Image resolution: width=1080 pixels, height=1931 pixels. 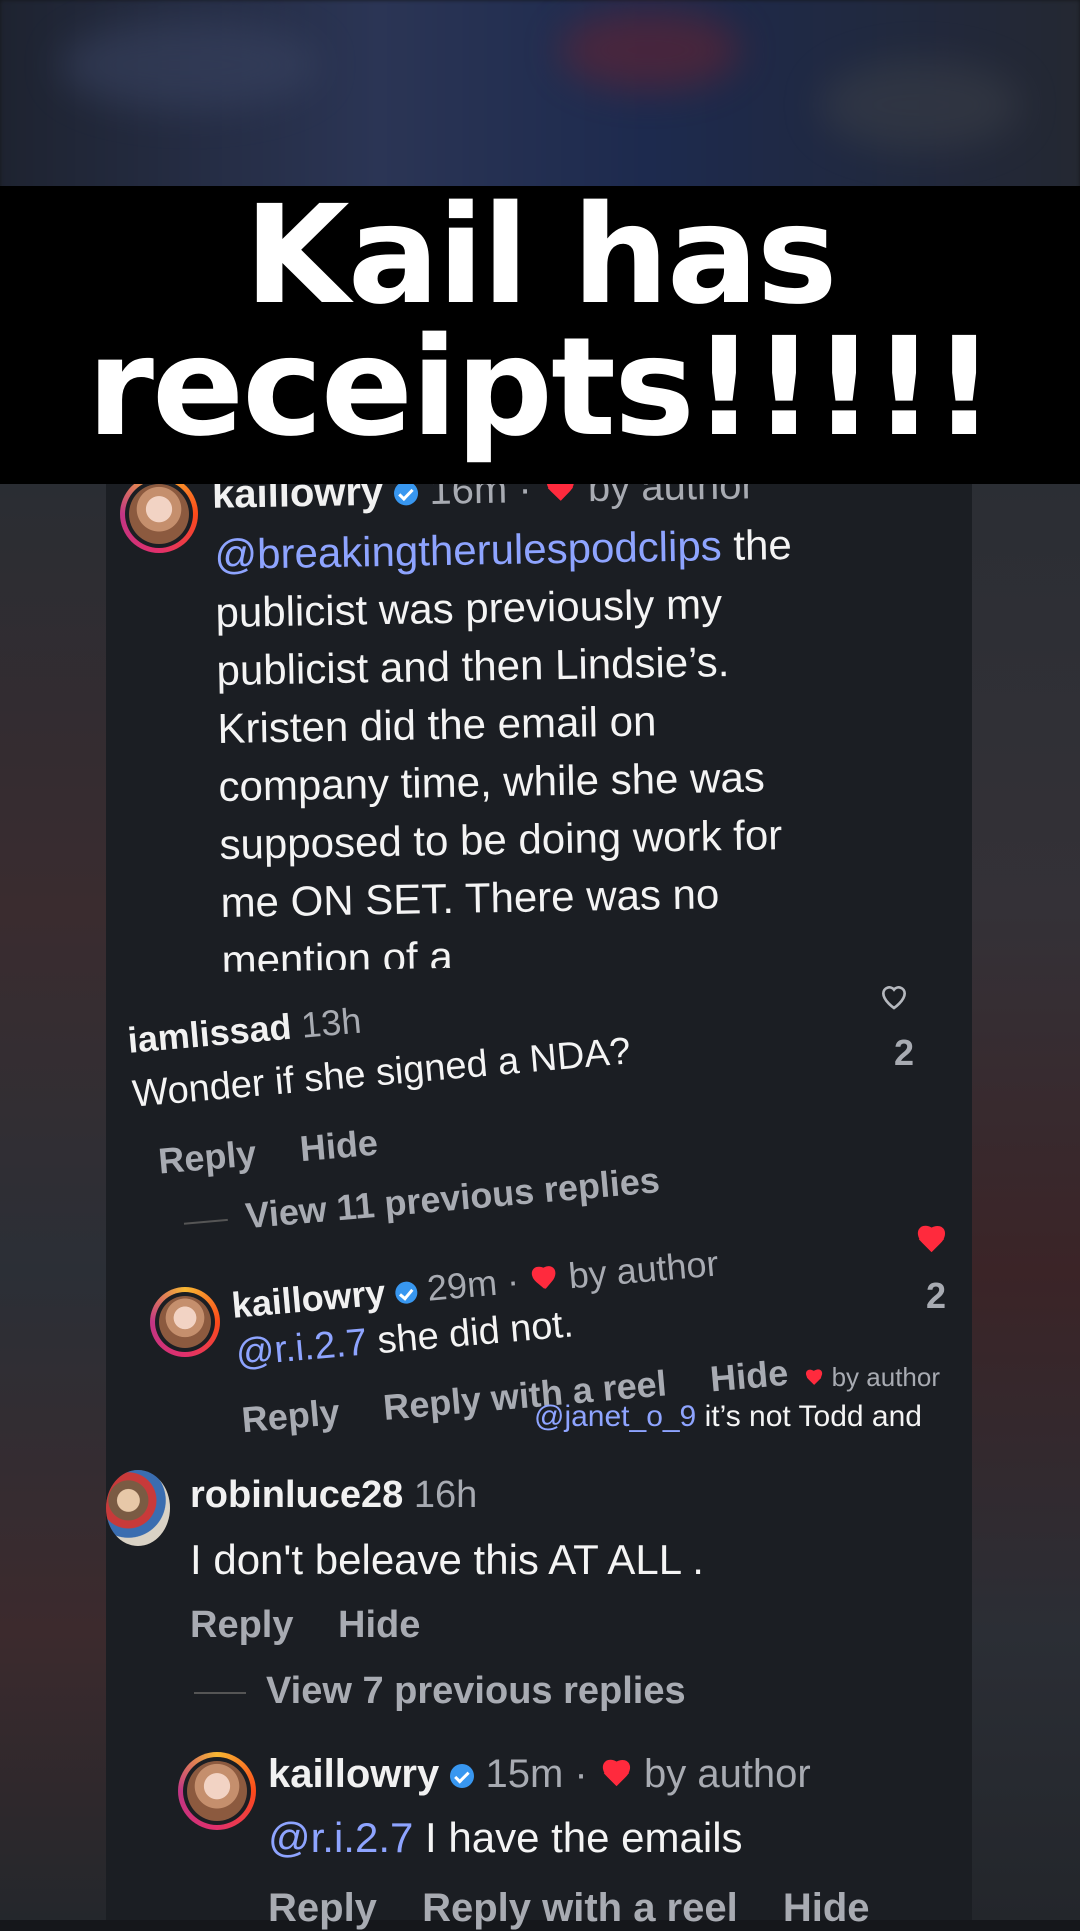 I want to click on overlay-comment-snippet: by author @janet_o_9 it’s not Todd and, so click(x=740, y=1397).